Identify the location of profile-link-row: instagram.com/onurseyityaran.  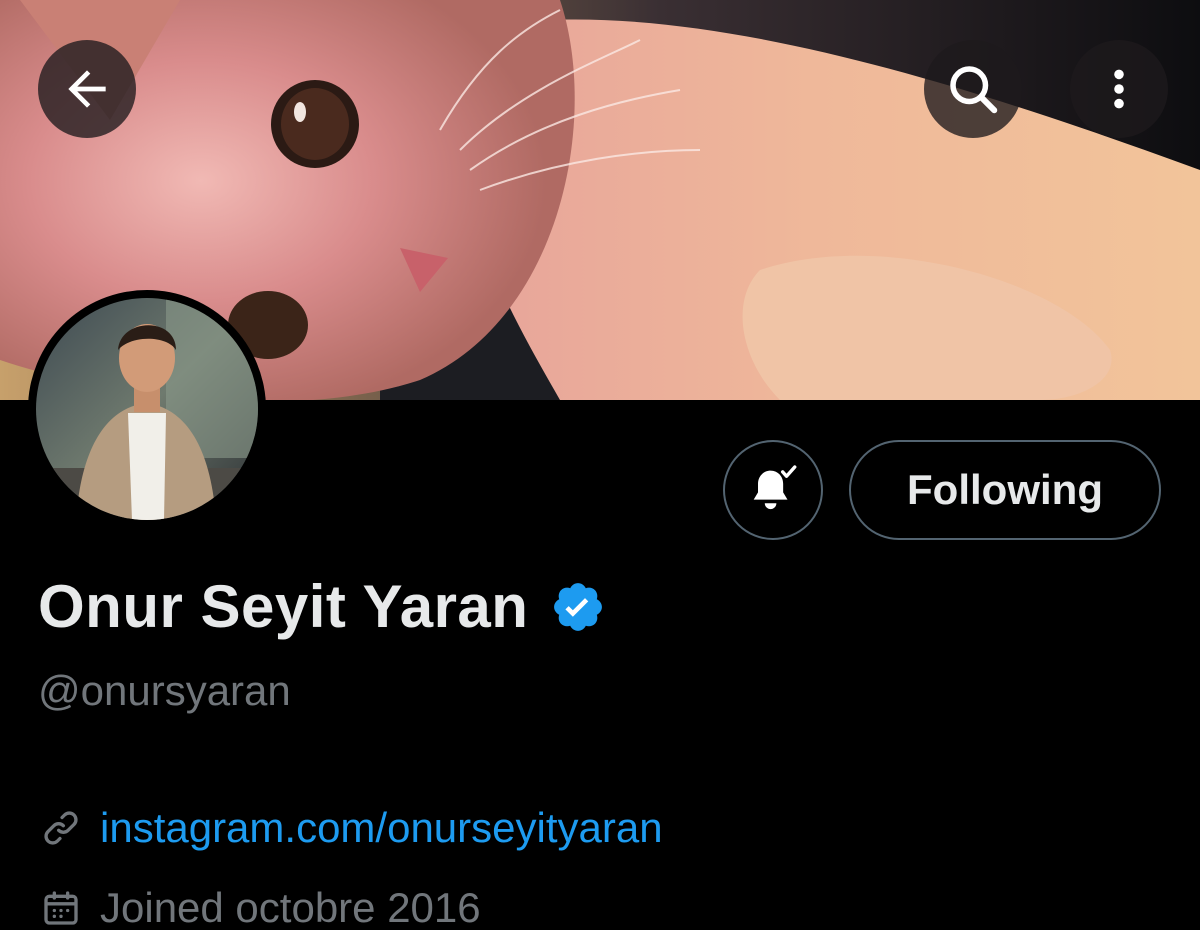
(350, 828).